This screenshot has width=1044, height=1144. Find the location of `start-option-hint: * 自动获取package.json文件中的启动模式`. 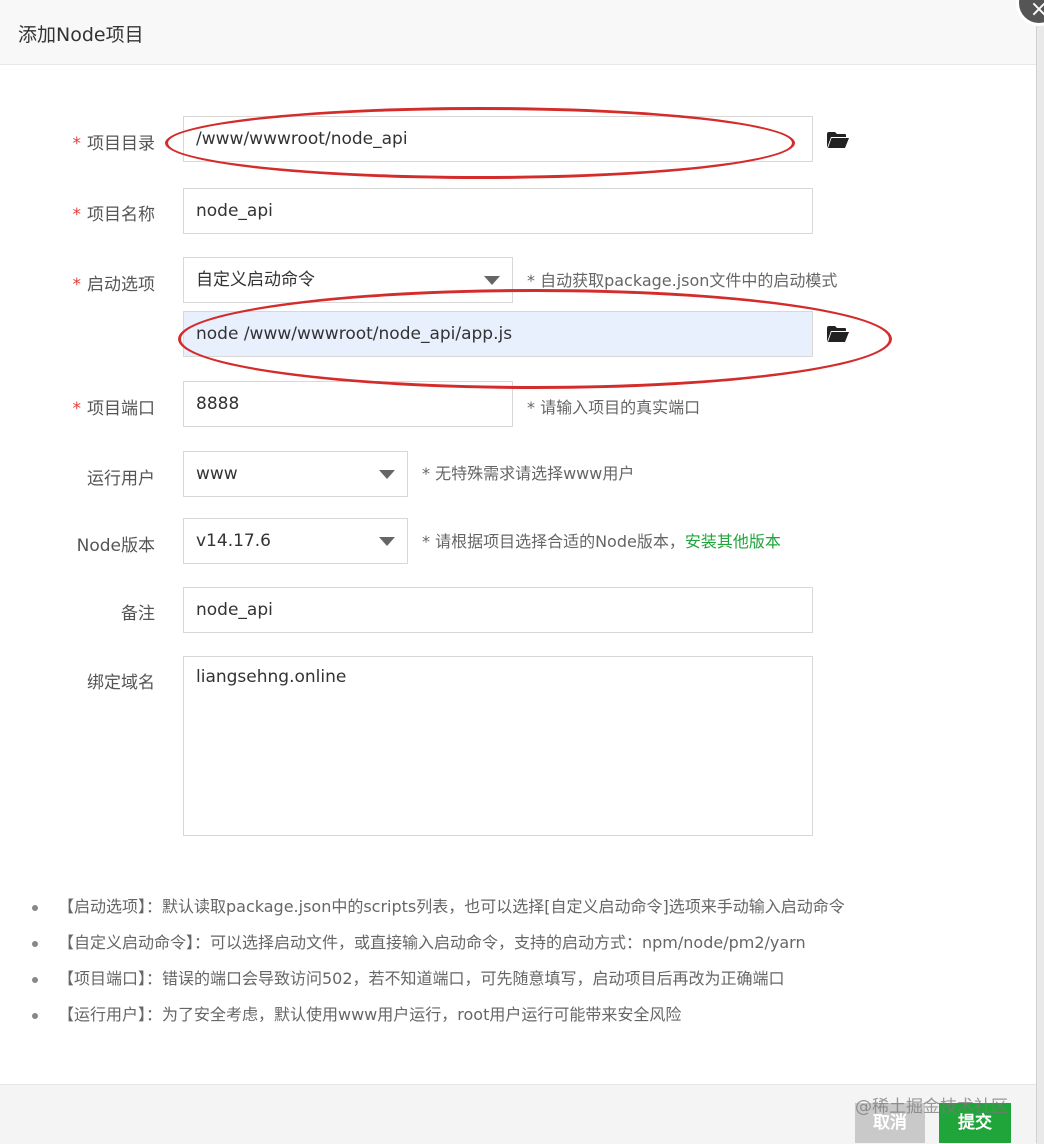

start-option-hint: * 自动获取package.json文件中的启动模式 is located at coordinates (682, 280).